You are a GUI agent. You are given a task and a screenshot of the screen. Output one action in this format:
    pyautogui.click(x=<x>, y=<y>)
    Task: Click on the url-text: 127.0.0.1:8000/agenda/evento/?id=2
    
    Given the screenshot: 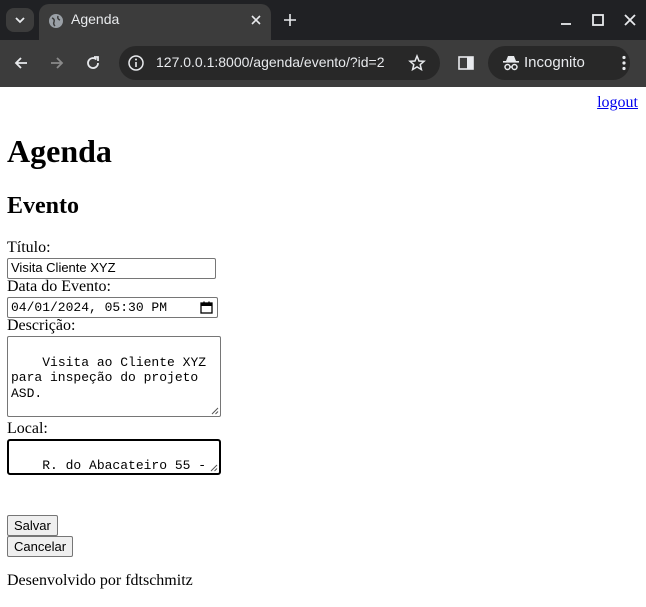 What is the action you would take?
    pyautogui.click(x=270, y=62)
    